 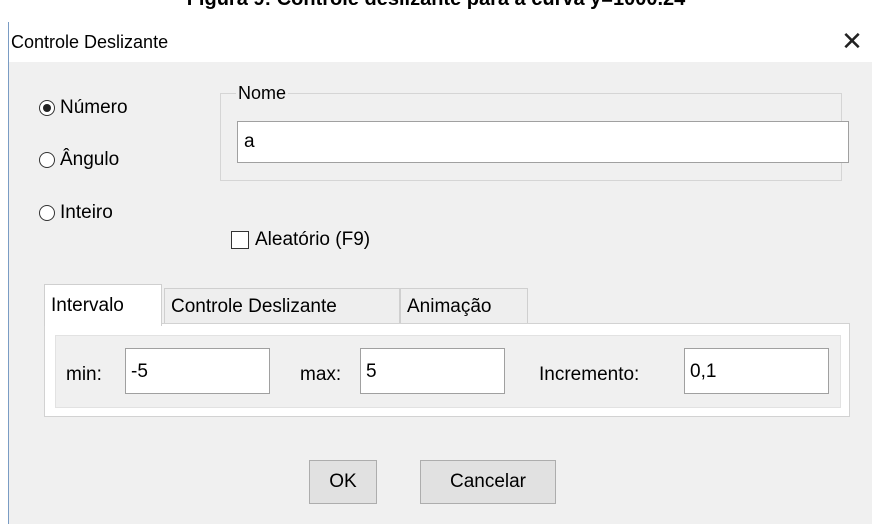 What do you see at coordinates (321, 374) in the screenshot?
I see `max-label: max:` at bounding box center [321, 374].